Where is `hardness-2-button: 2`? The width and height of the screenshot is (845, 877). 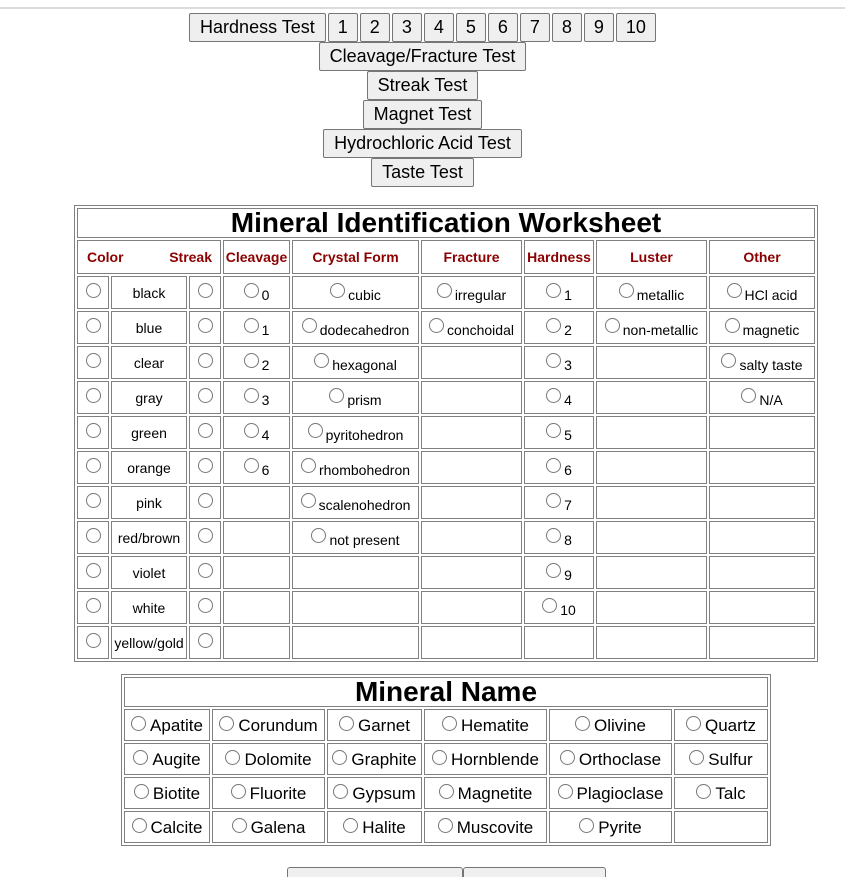
hardness-2-button: 2 is located at coordinates (374, 27).